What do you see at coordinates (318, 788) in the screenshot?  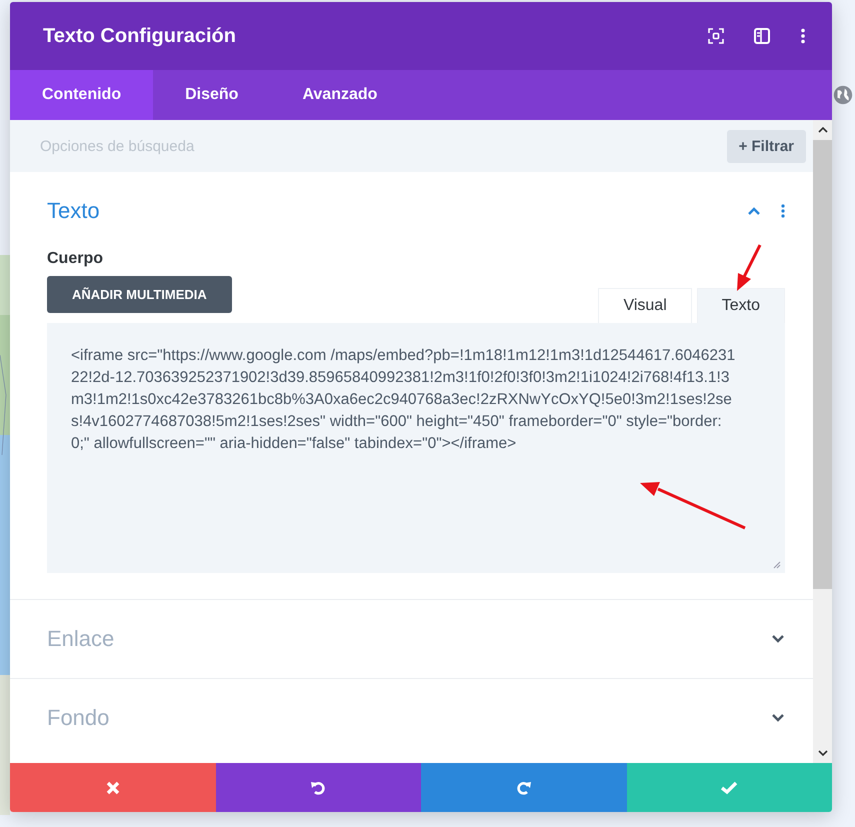 I see `undo-icon` at bounding box center [318, 788].